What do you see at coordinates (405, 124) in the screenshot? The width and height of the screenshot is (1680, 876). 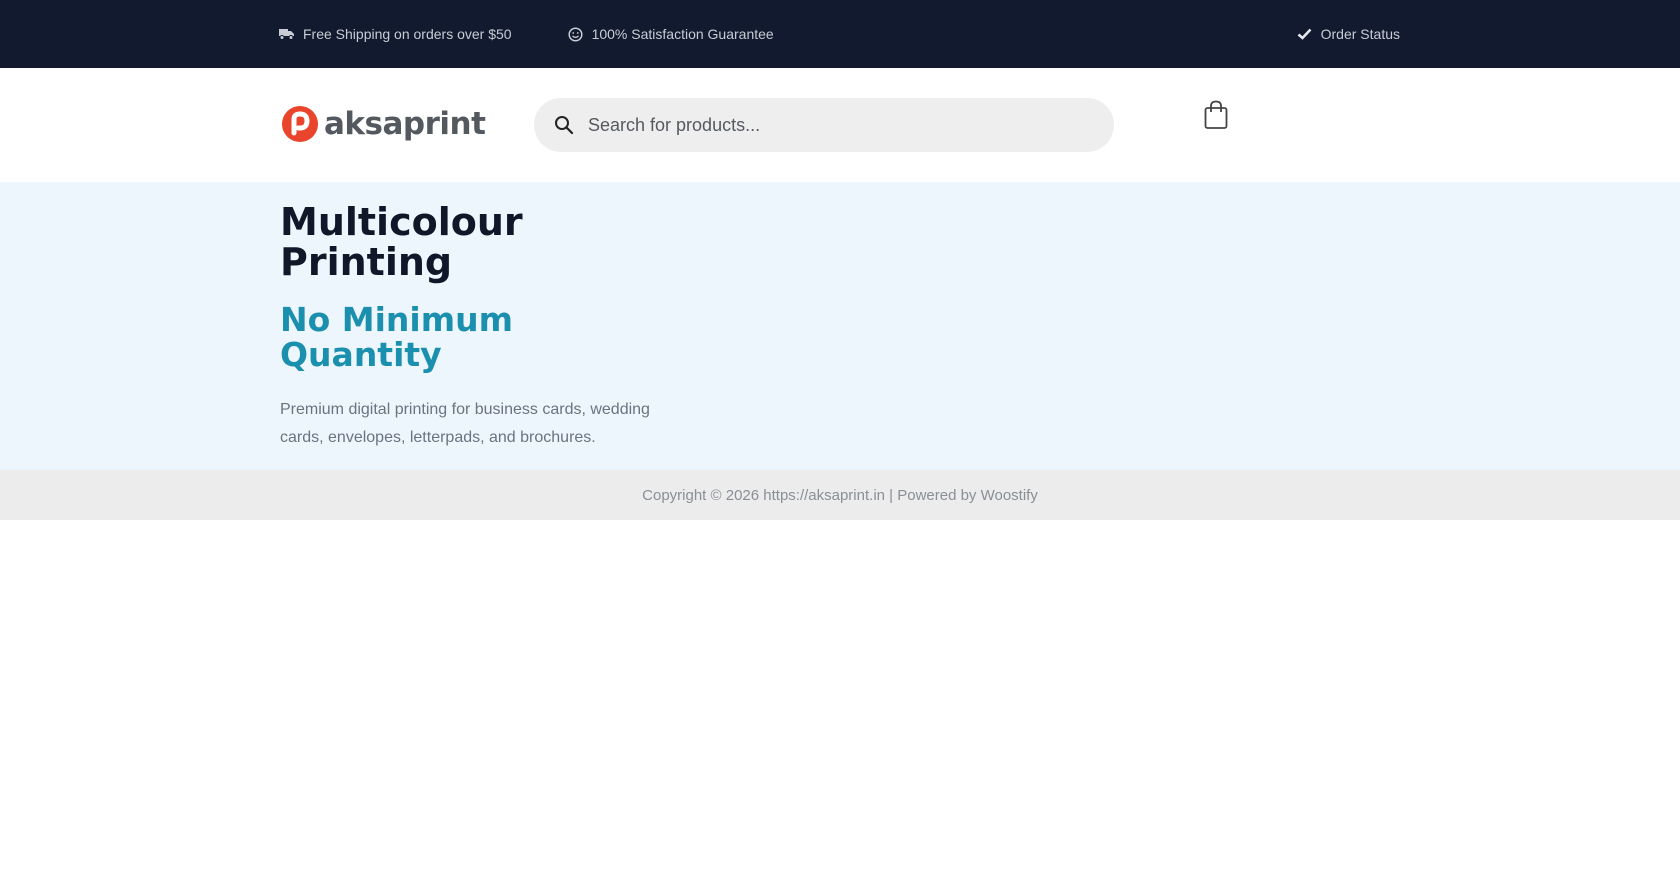 I see `logo-wordmark: aksaprint` at bounding box center [405, 124].